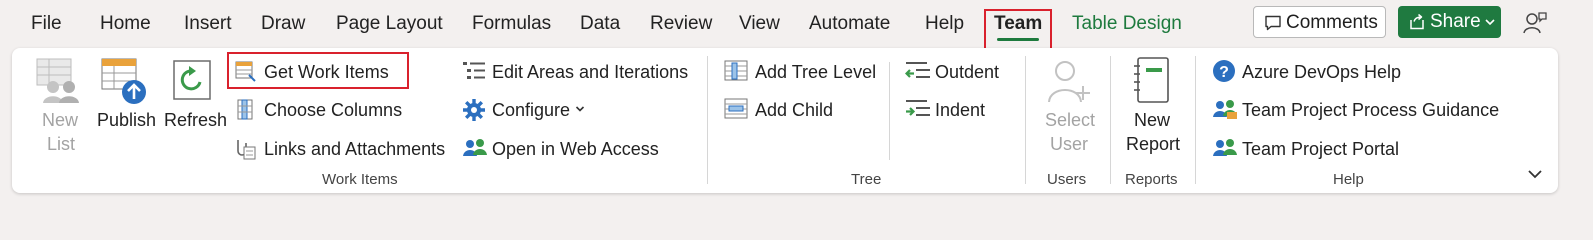 The height and width of the screenshot is (240, 1593). What do you see at coordinates (318, 70) in the screenshot?
I see `get-work-items-highlight` at bounding box center [318, 70].